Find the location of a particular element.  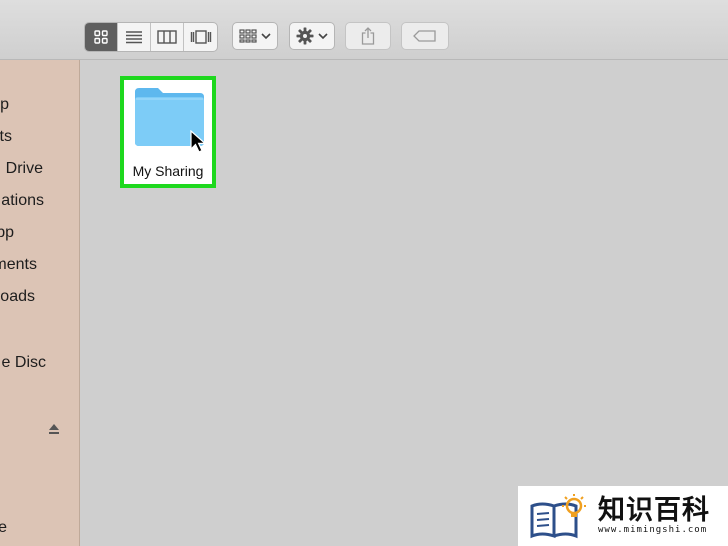

watermark-title: 知识百科 is located at coordinates (654, 510).